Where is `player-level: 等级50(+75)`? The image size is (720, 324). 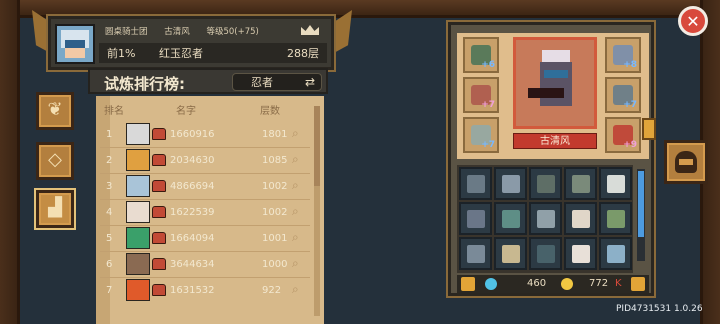 player-level: 等级50(+75) is located at coordinates (232, 32).